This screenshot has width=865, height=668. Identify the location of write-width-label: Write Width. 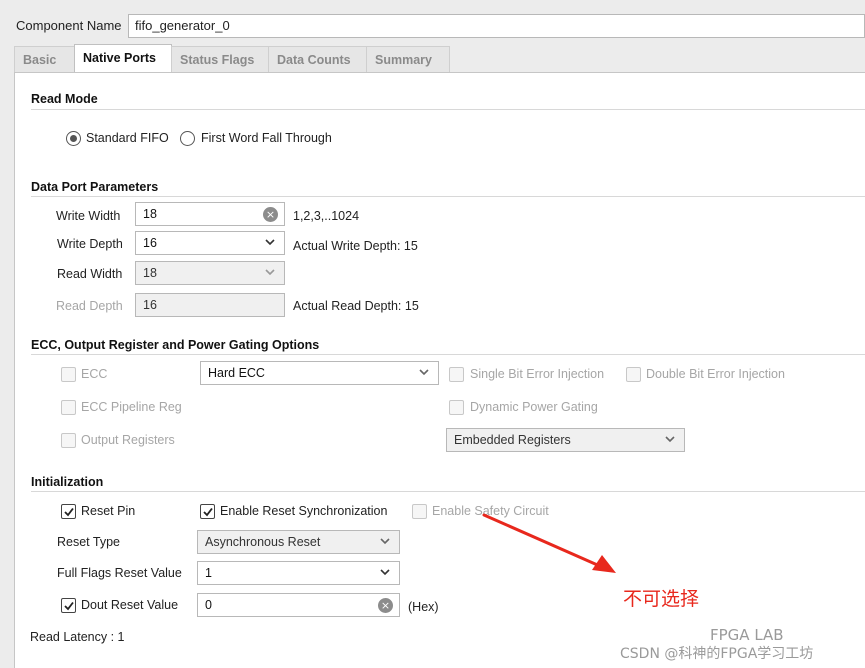
(88, 216).